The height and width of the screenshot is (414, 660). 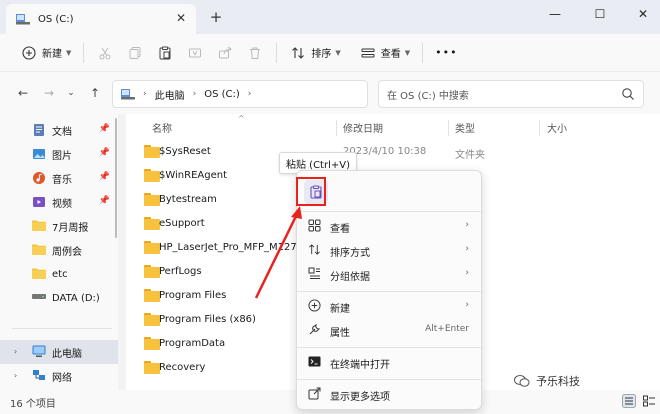 I want to click on context-new-item: 新建 ›, so click(x=390, y=306).